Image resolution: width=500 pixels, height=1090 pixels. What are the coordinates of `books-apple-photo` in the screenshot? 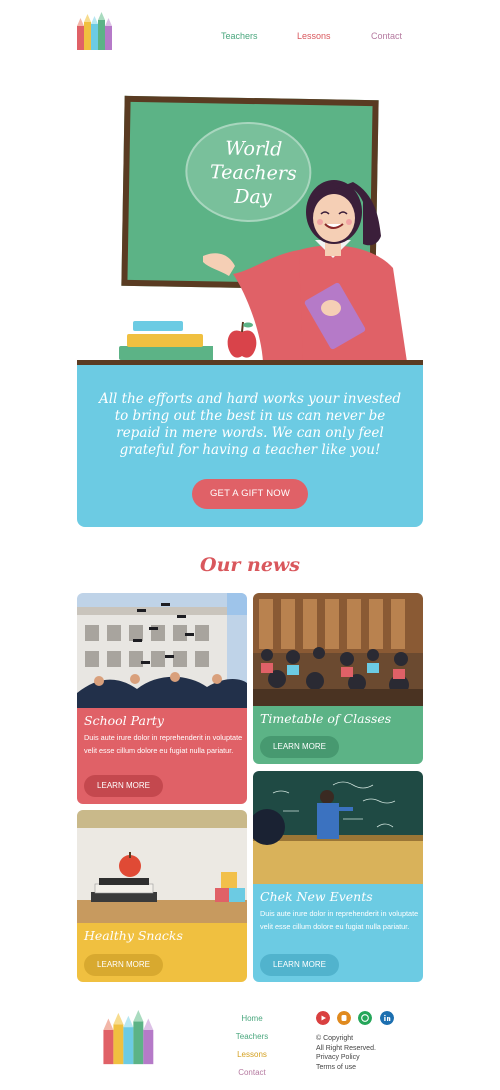 It's located at (162, 866).